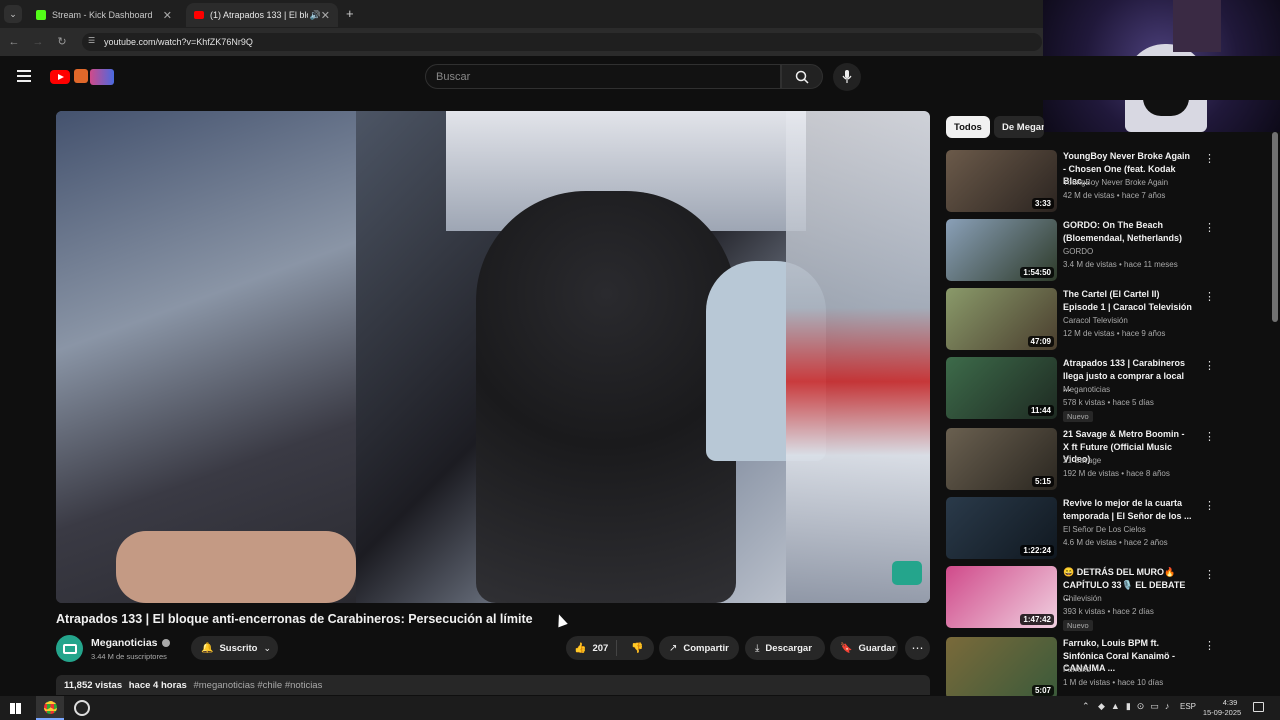 This screenshot has width=1280, height=720. What do you see at coordinates (802, 76) in the screenshot?
I see `search-button` at bounding box center [802, 76].